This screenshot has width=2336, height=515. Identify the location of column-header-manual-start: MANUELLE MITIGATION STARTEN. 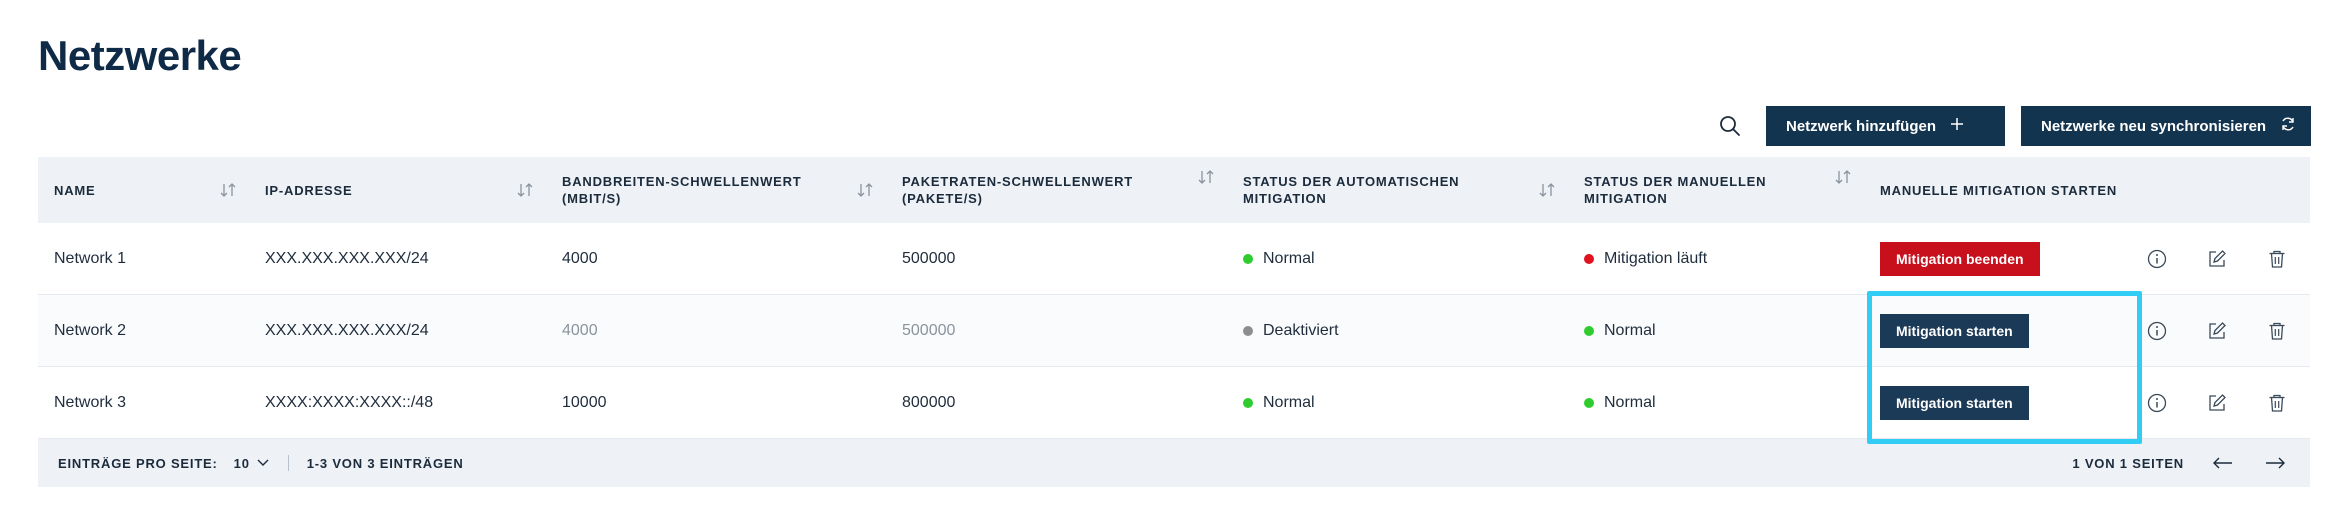
(2087, 190).